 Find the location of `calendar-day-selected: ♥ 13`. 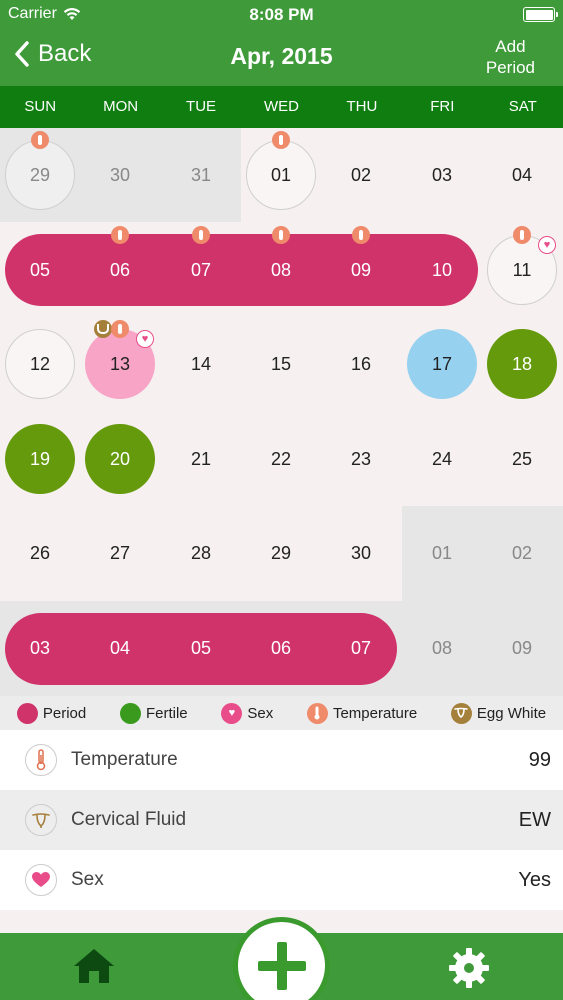

calendar-day-selected: ♥ 13 is located at coordinates (120, 364).